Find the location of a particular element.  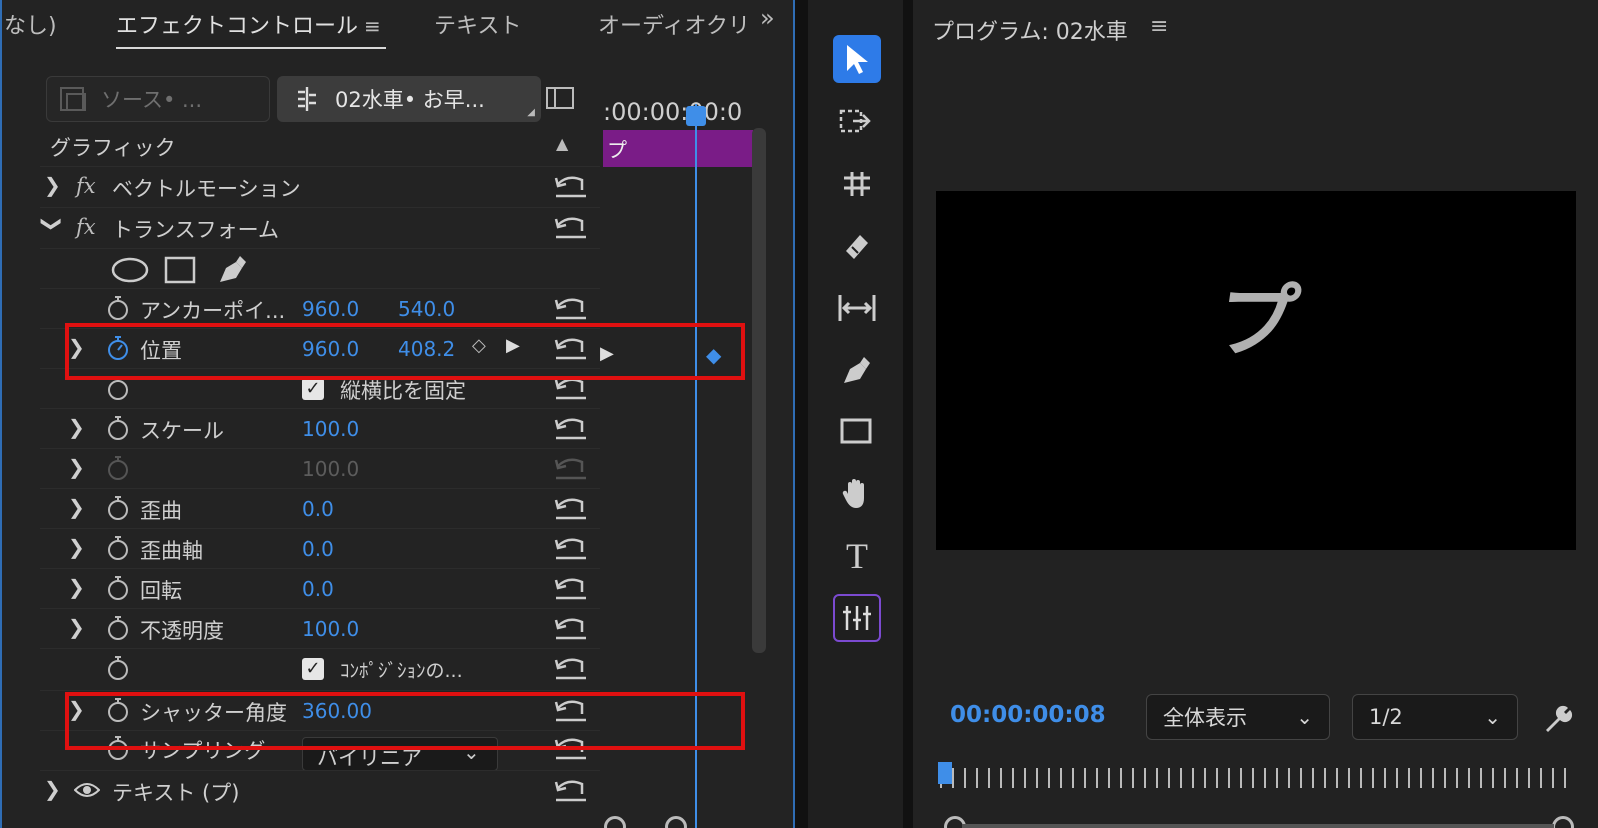

timeline-clip: プ is located at coordinates (678, 148).